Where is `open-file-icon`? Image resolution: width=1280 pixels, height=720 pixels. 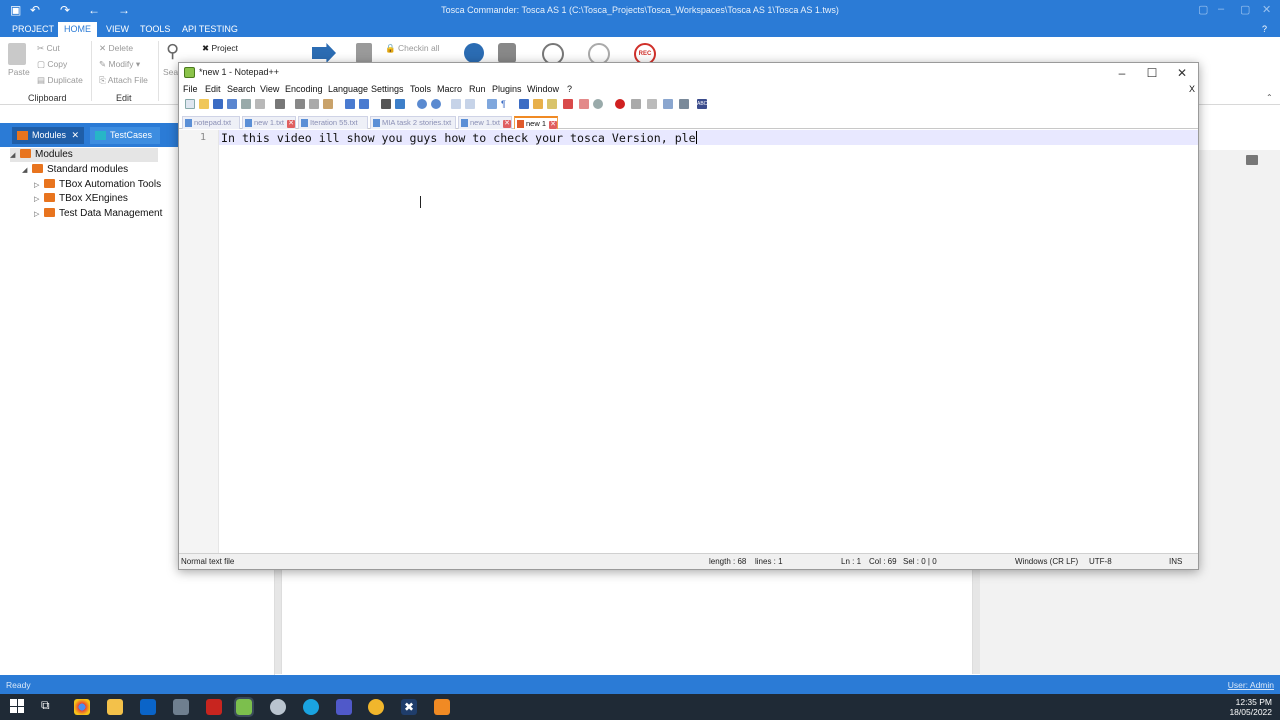 open-file-icon is located at coordinates (204, 104).